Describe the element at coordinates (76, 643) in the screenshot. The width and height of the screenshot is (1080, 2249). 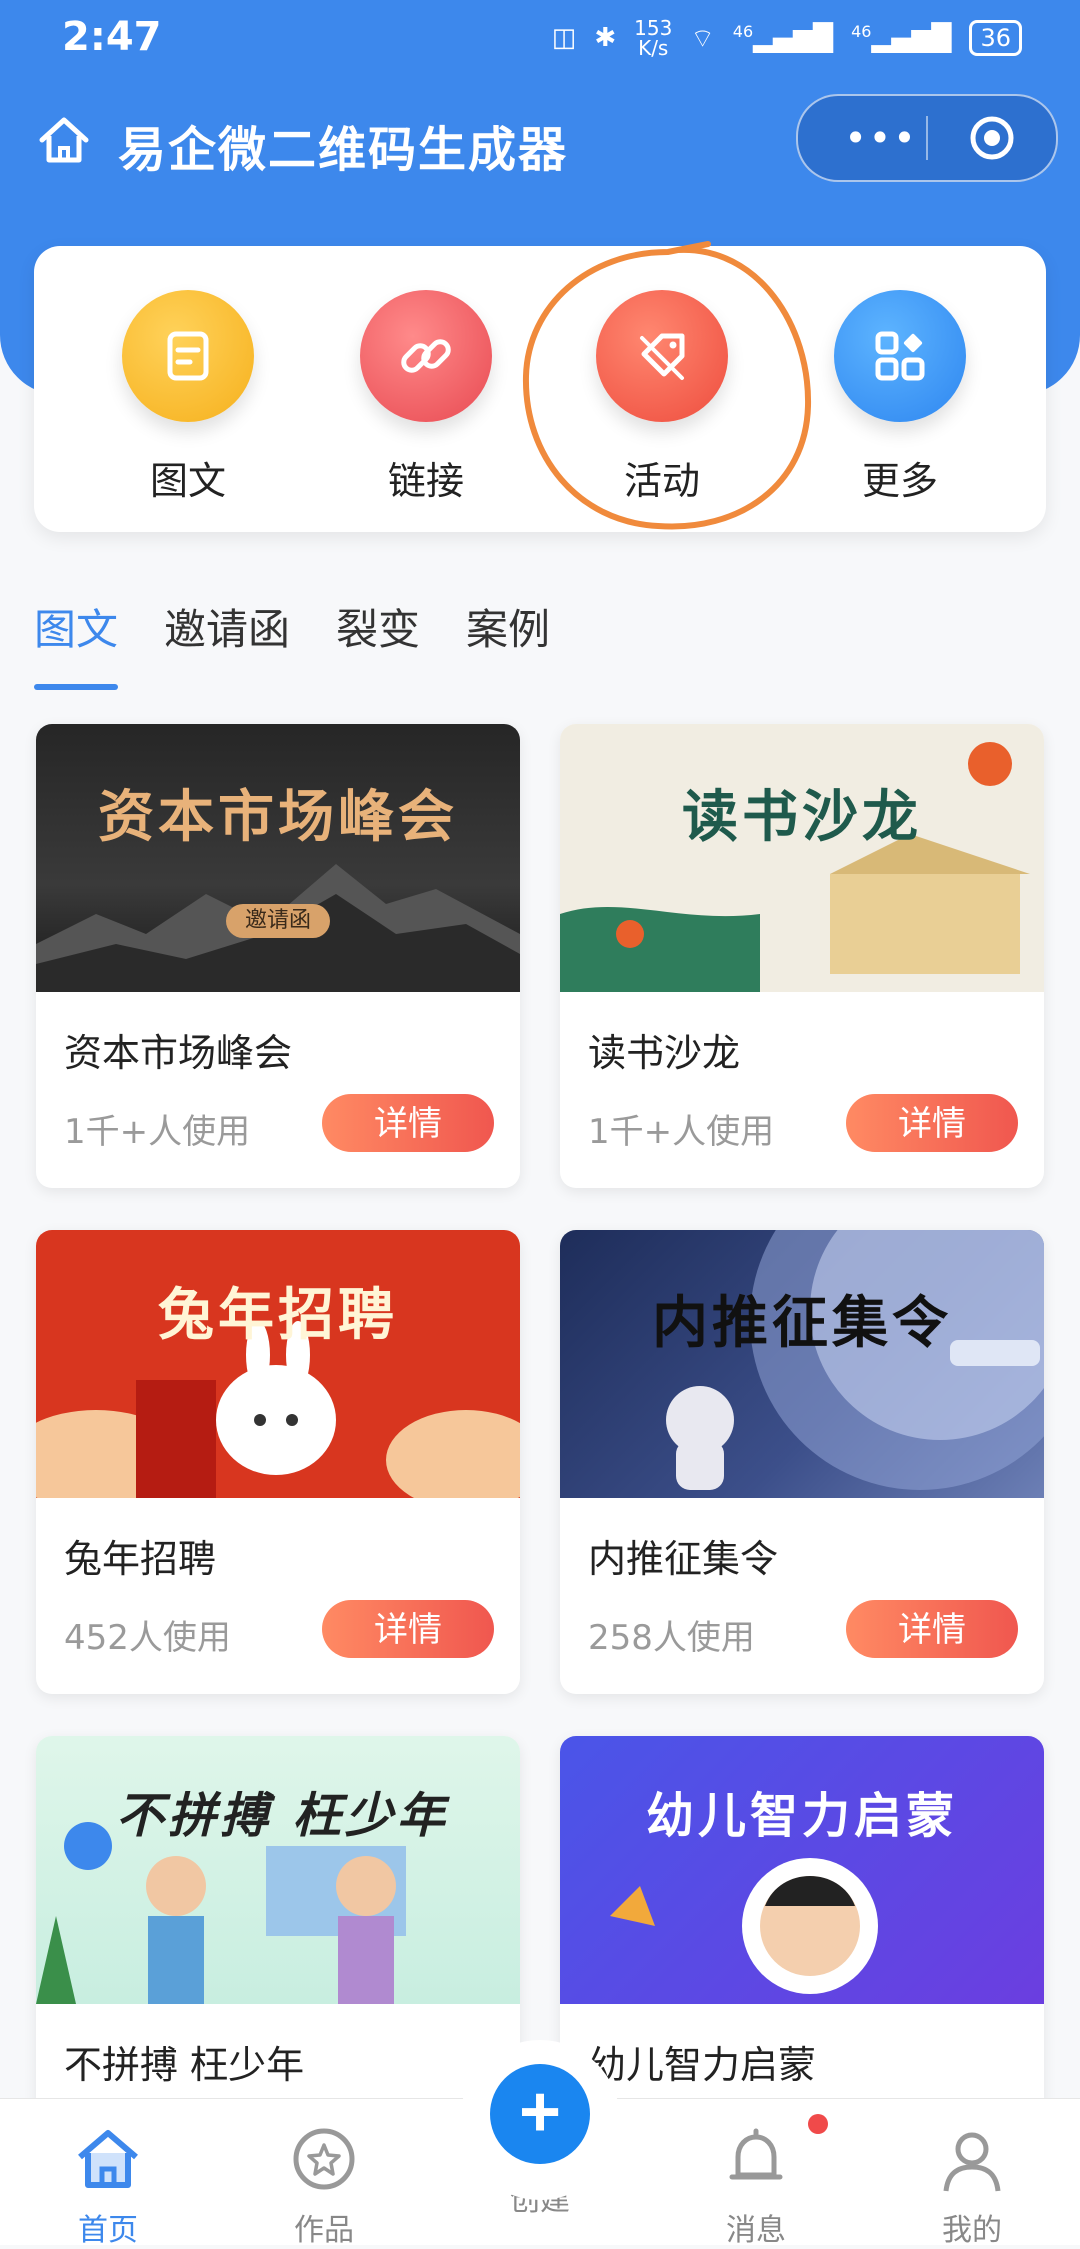
I see `tab-tuwen: 图文` at that location.